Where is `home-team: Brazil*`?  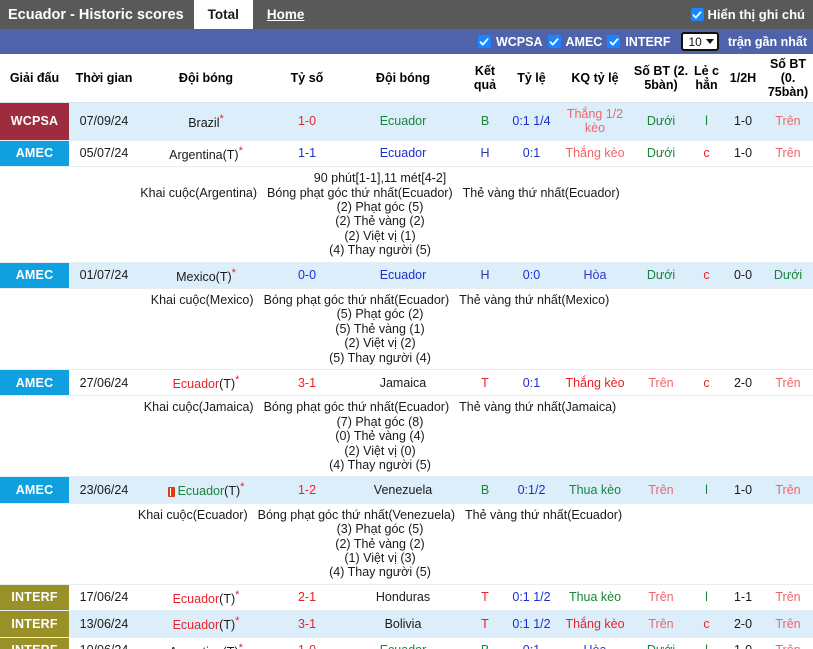
home-team: Brazil* is located at coordinates (206, 121).